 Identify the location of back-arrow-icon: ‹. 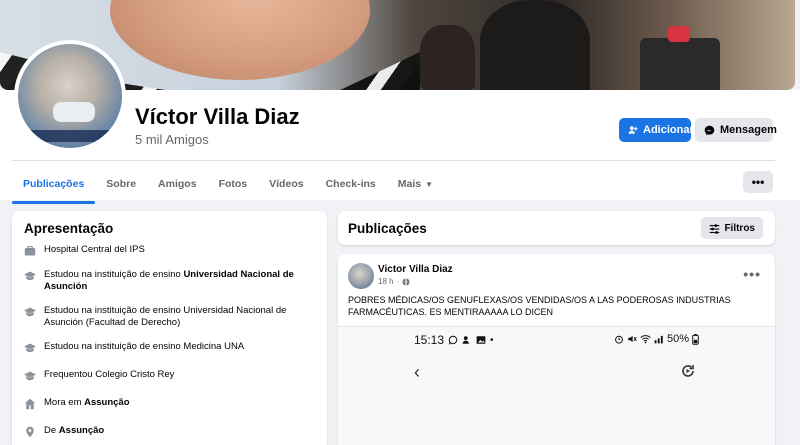
(417, 372).